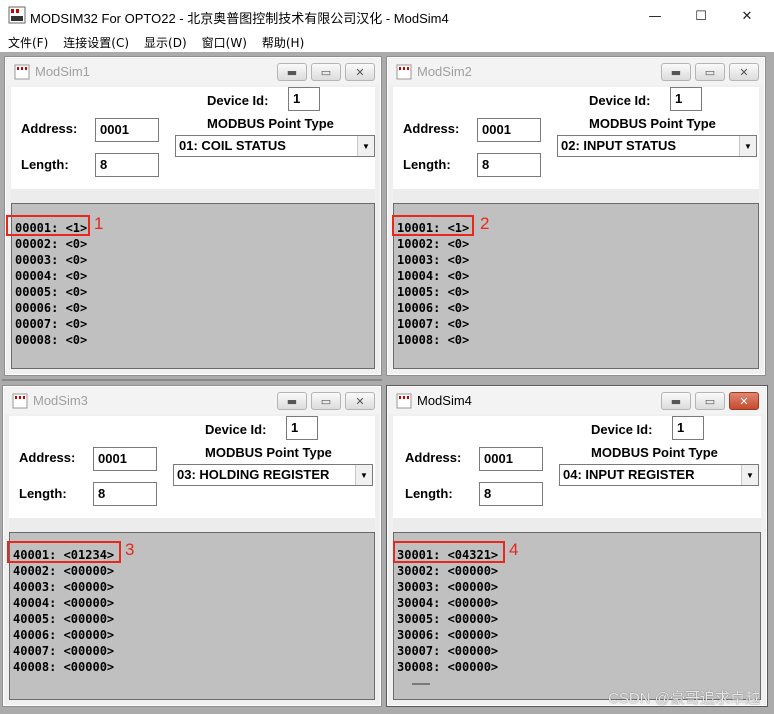  I want to click on data-row: 00007: <0>, so click(51, 324).